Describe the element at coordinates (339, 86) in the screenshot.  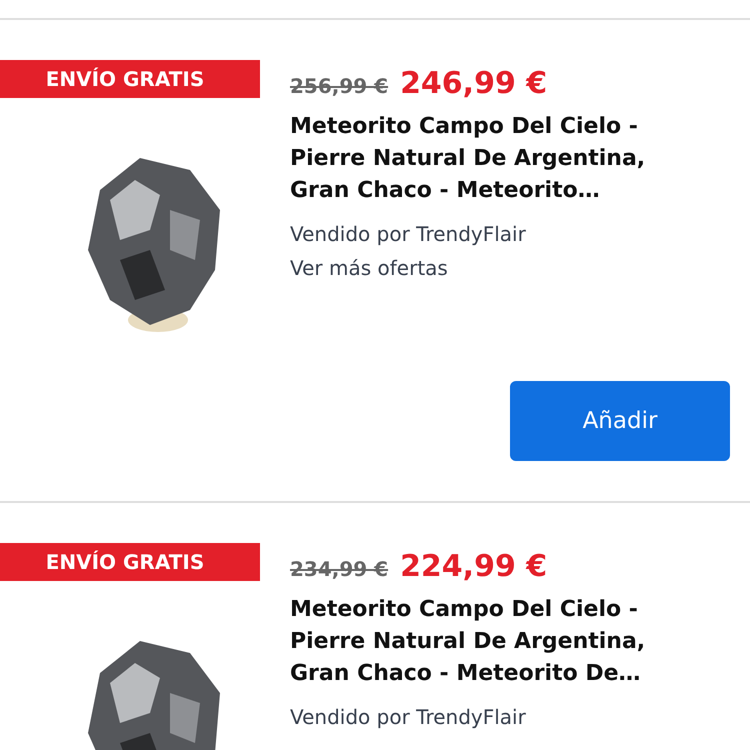
I see `old-price: 256,99 €` at that location.